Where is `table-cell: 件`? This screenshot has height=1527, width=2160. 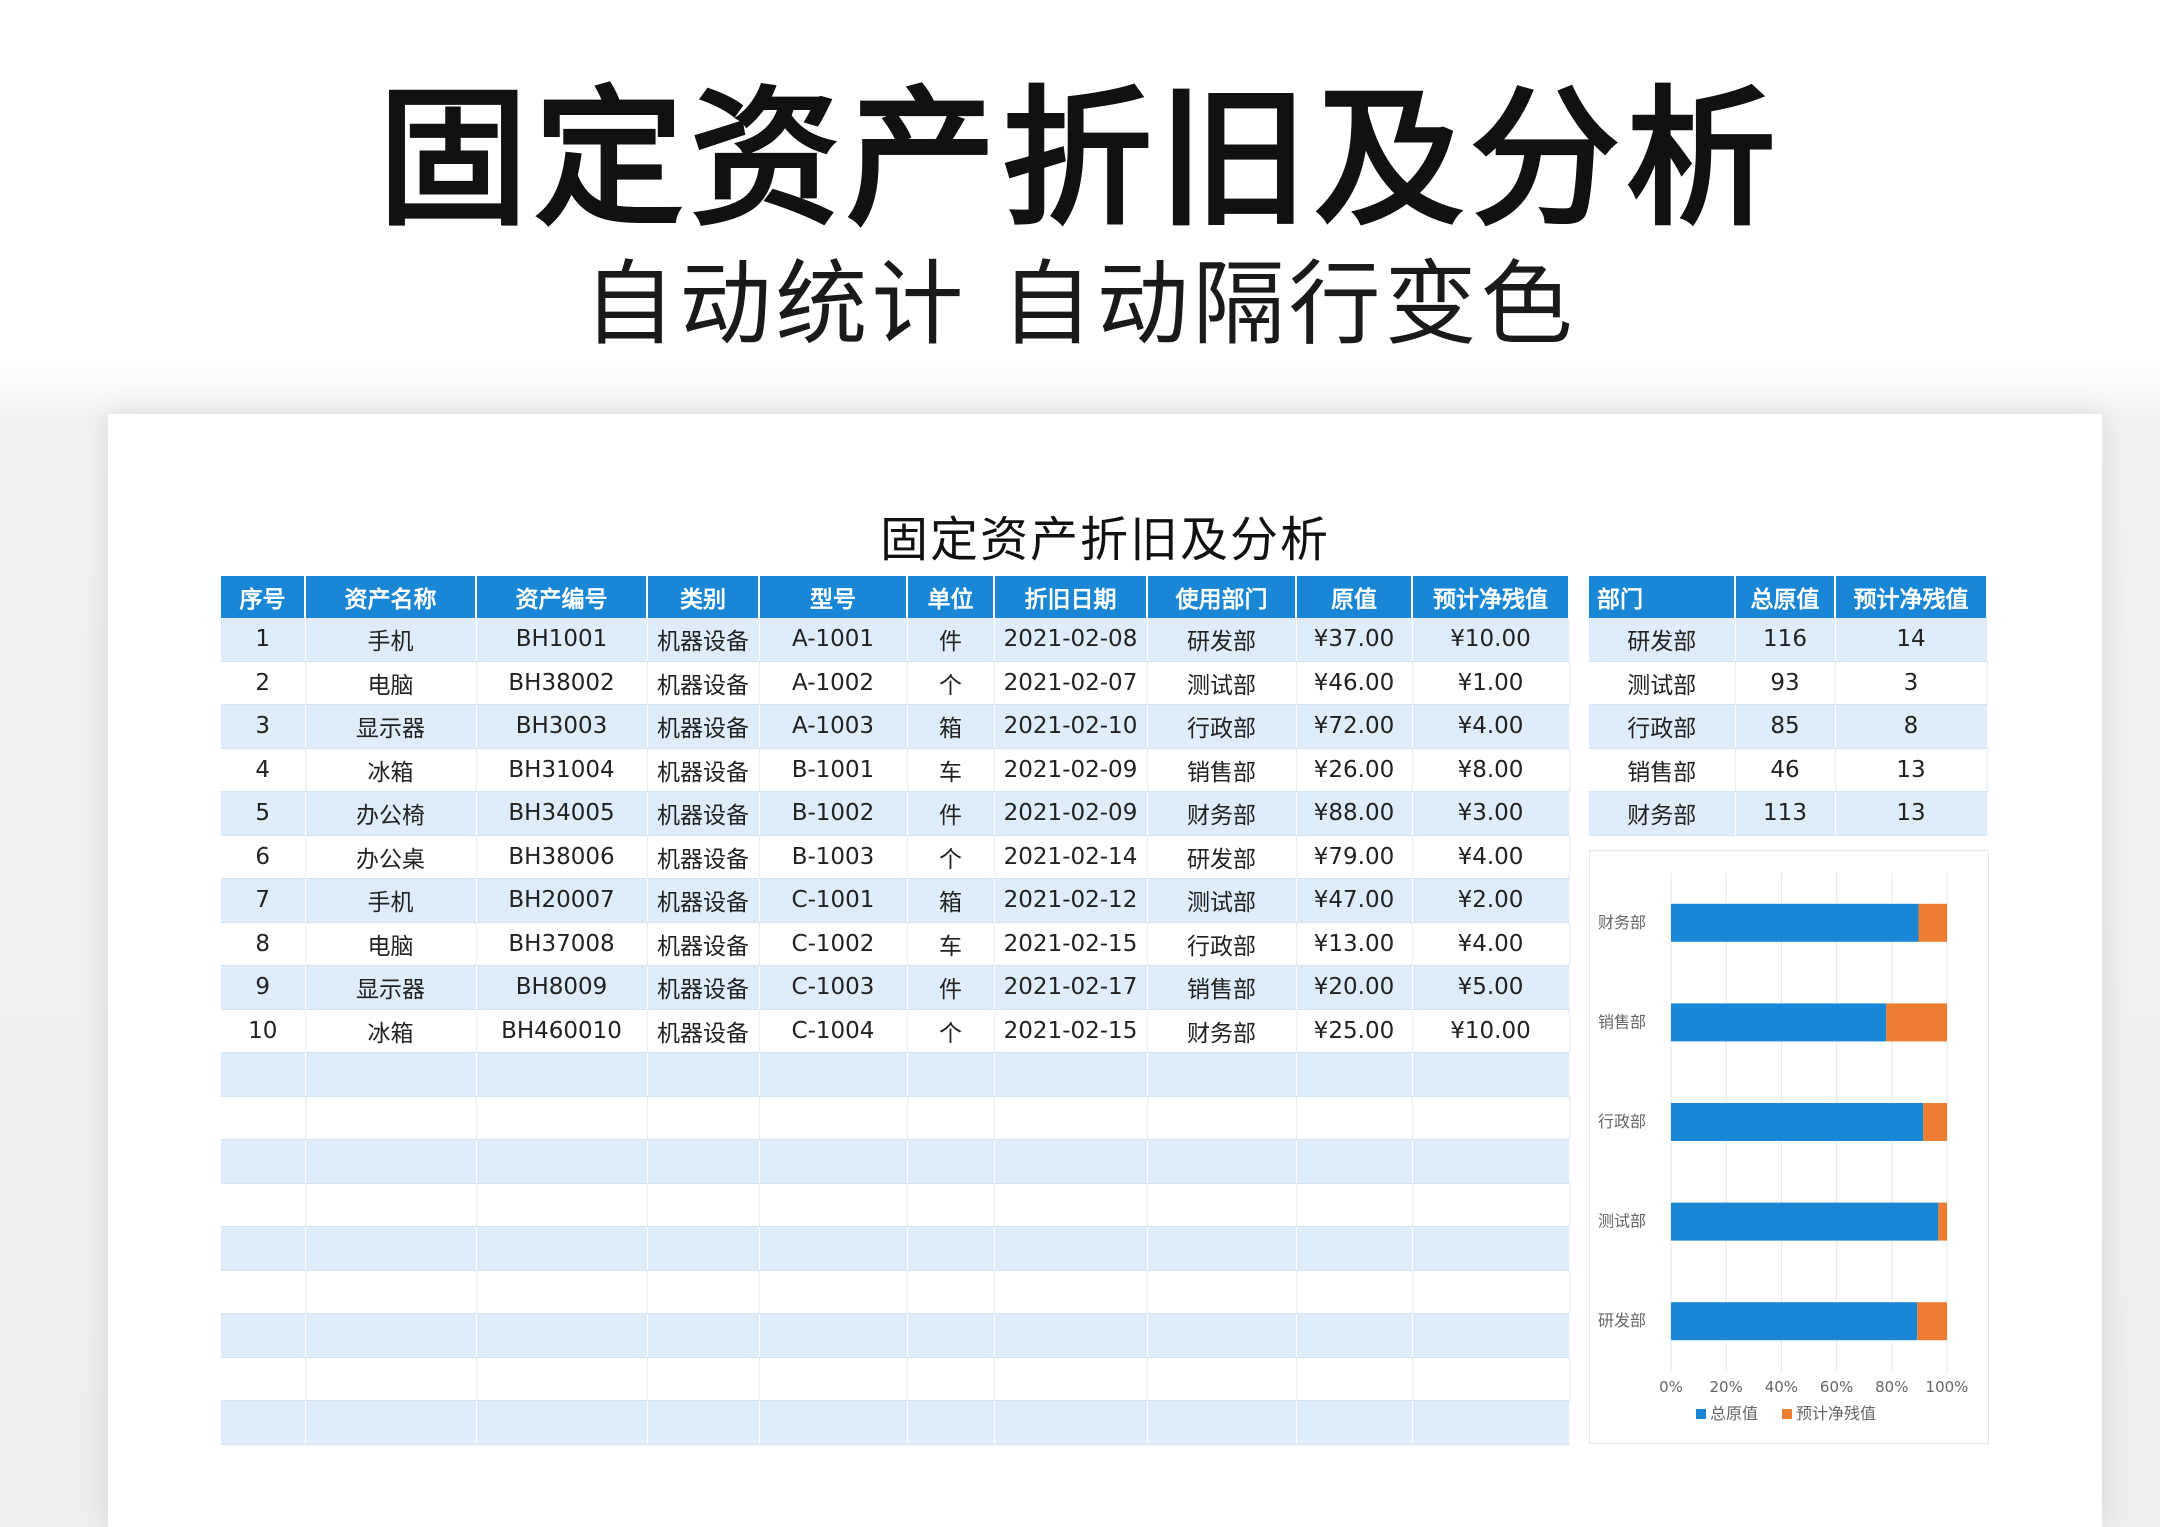
table-cell: 件 is located at coordinates (951, 640).